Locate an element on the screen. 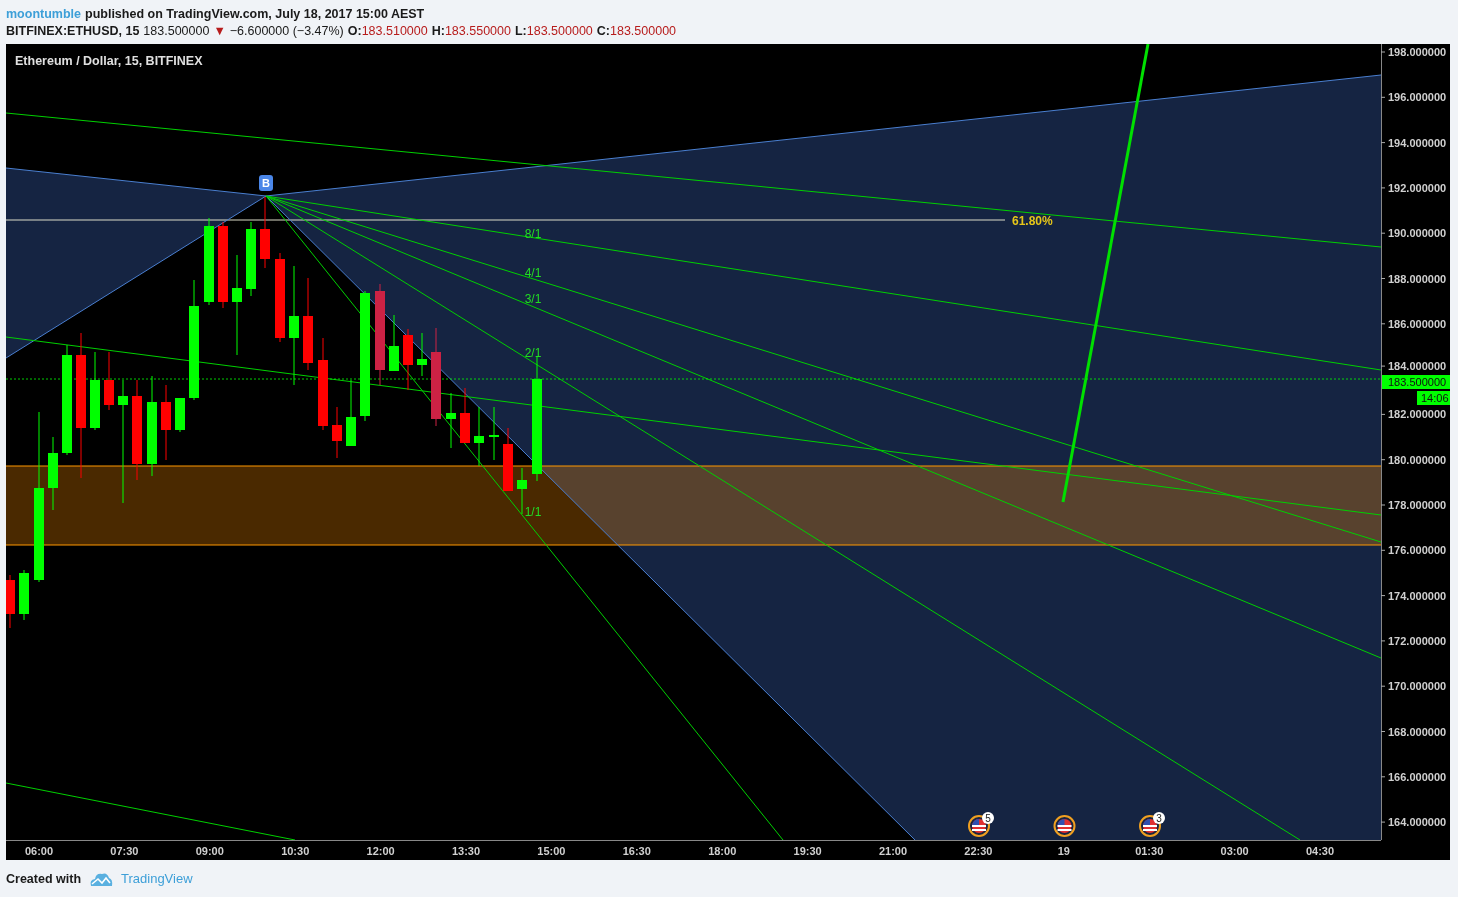 This screenshot has width=1458, height=897. time-axis-label: 18:00 is located at coordinates (722, 851).